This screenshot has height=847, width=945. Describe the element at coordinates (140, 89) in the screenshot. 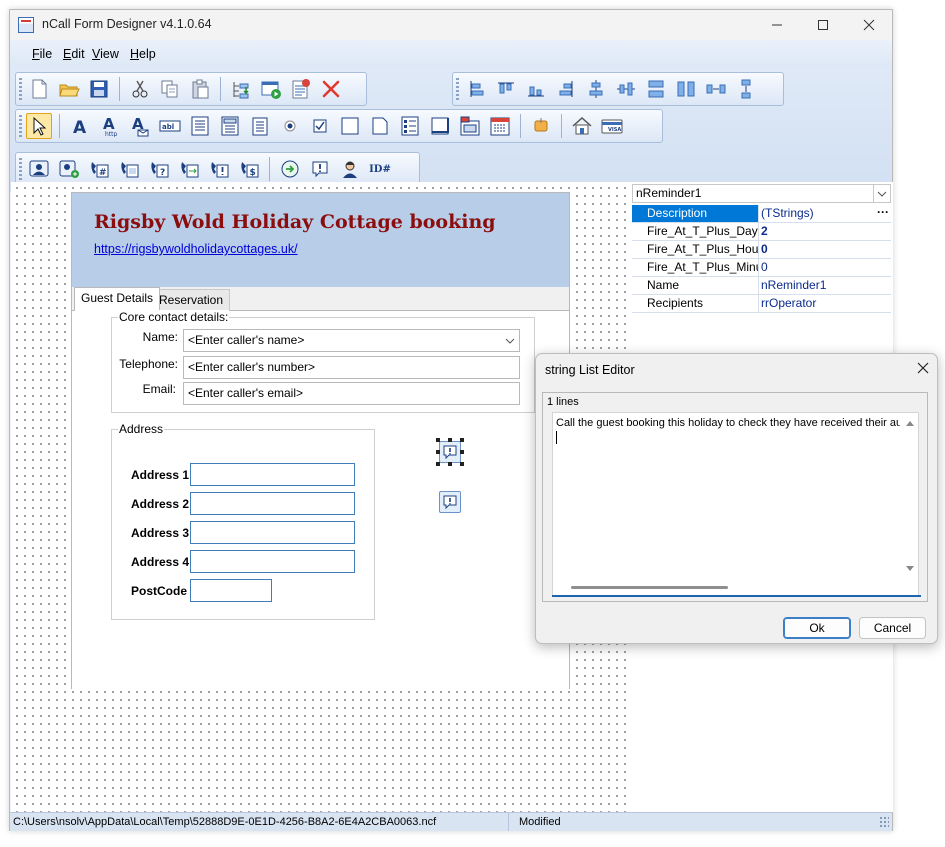

I see `cut-icon` at that location.